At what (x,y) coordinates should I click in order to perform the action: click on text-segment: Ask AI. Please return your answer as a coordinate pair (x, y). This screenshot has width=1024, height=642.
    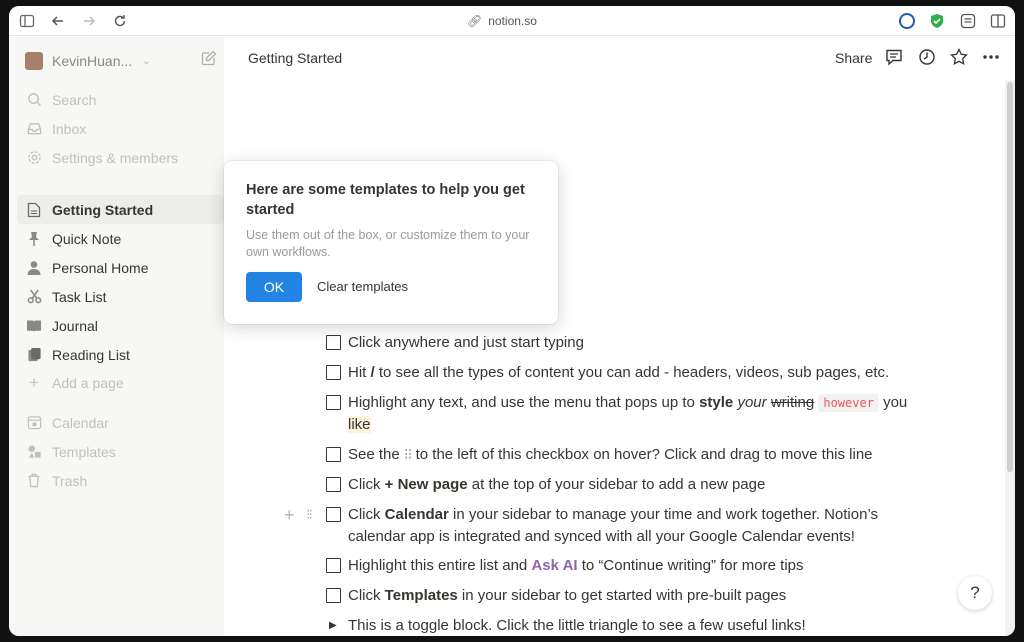
    Looking at the image, I should click on (554, 565).